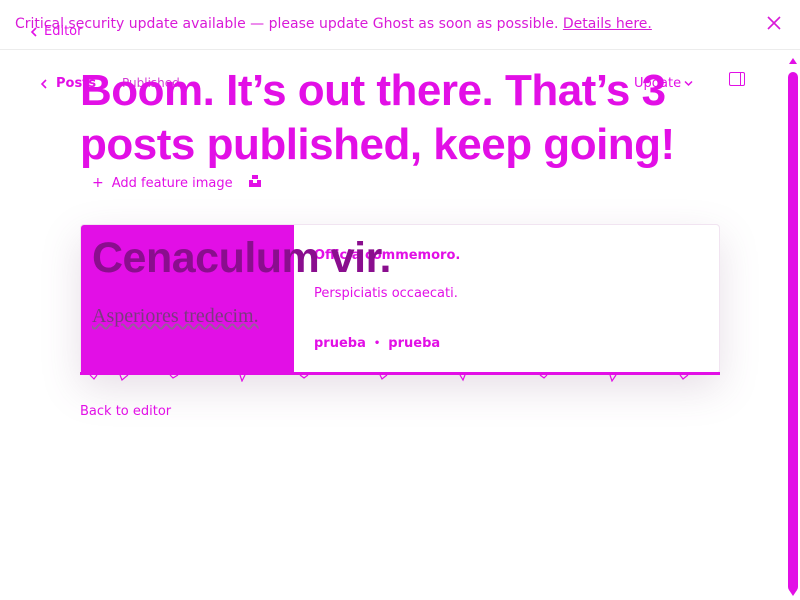 Image resolution: width=800 pixels, height=600 pixels. What do you see at coordinates (340, 343) in the screenshot?
I see `card-author: prueba` at bounding box center [340, 343].